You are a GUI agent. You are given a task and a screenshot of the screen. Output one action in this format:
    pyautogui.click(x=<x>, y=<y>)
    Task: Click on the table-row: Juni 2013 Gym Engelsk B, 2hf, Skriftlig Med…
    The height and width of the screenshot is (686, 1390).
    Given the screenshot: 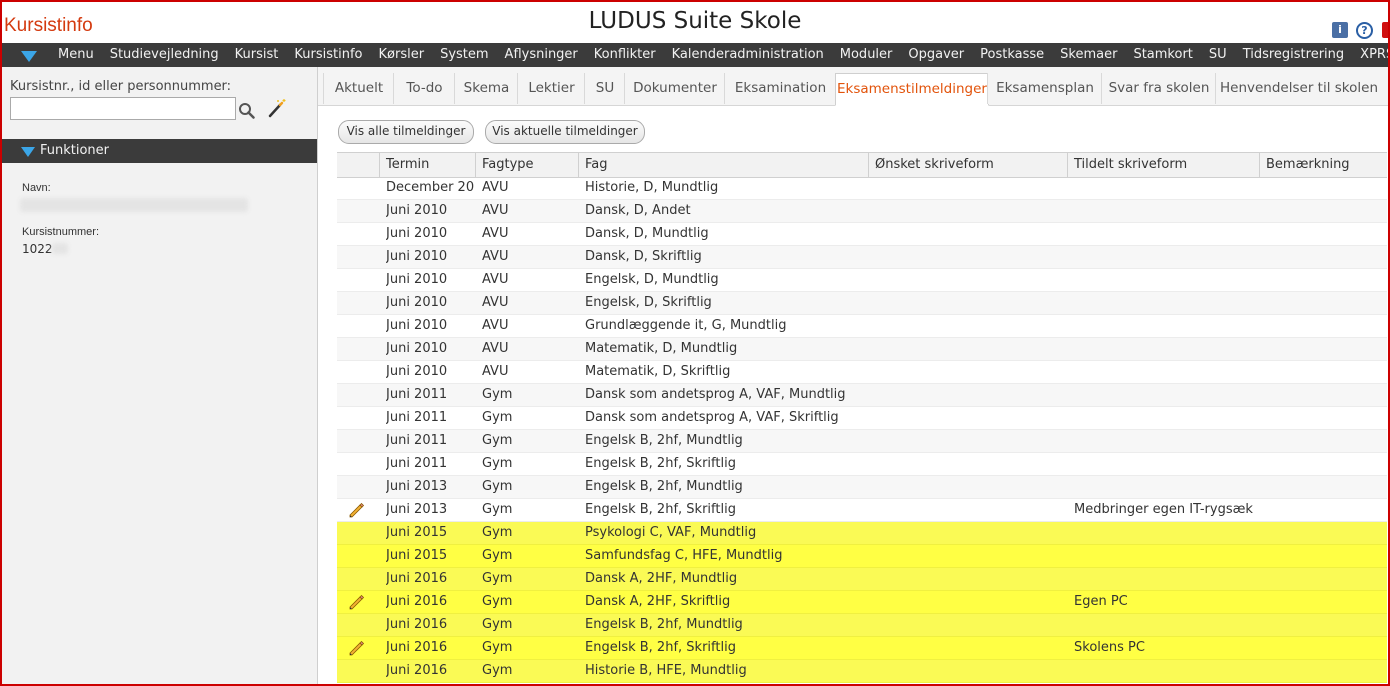 What is the action you would take?
    pyautogui.click(x=862, y=510)
    